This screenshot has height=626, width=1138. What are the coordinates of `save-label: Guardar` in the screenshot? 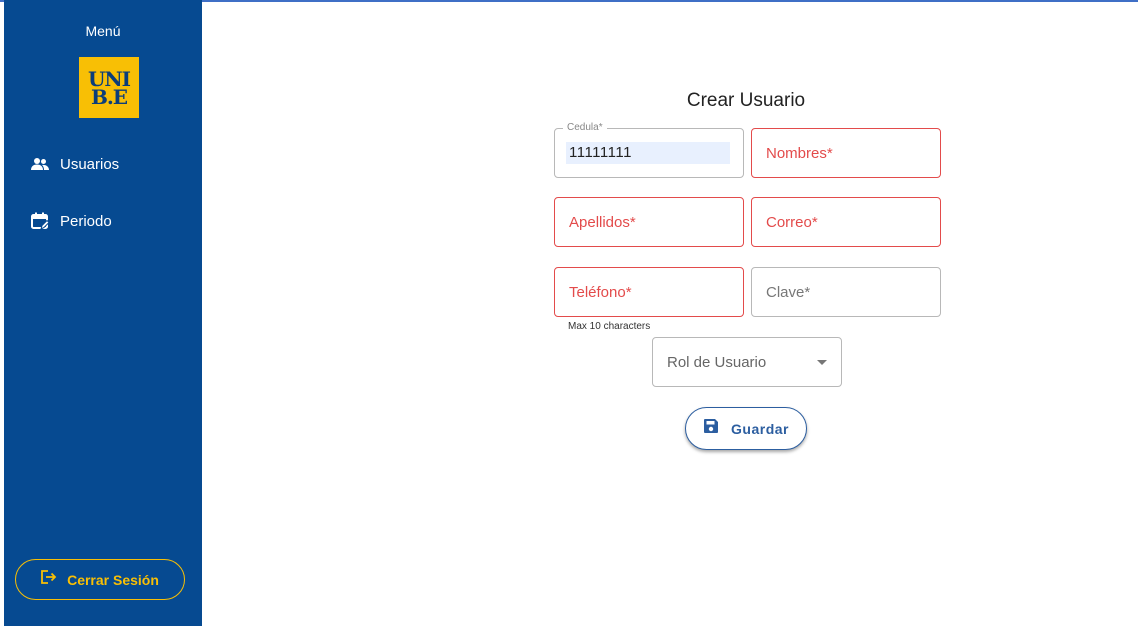 It's located at (760, 428).